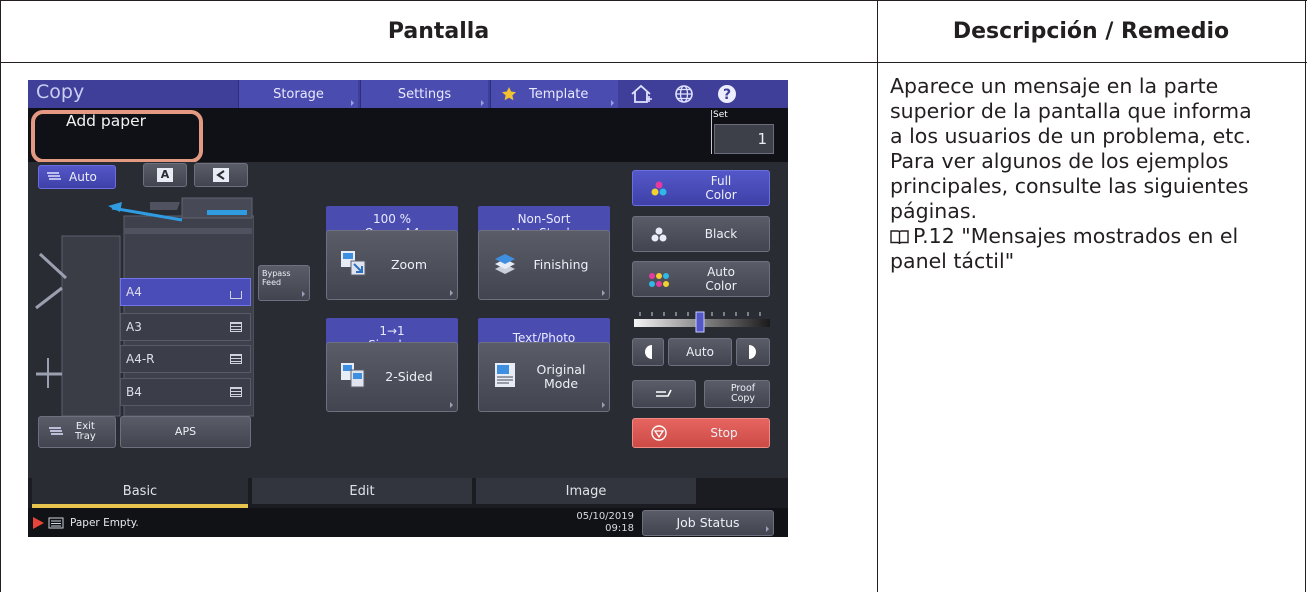  I want to click on zoom-label: Zoom, so click(409, 264).